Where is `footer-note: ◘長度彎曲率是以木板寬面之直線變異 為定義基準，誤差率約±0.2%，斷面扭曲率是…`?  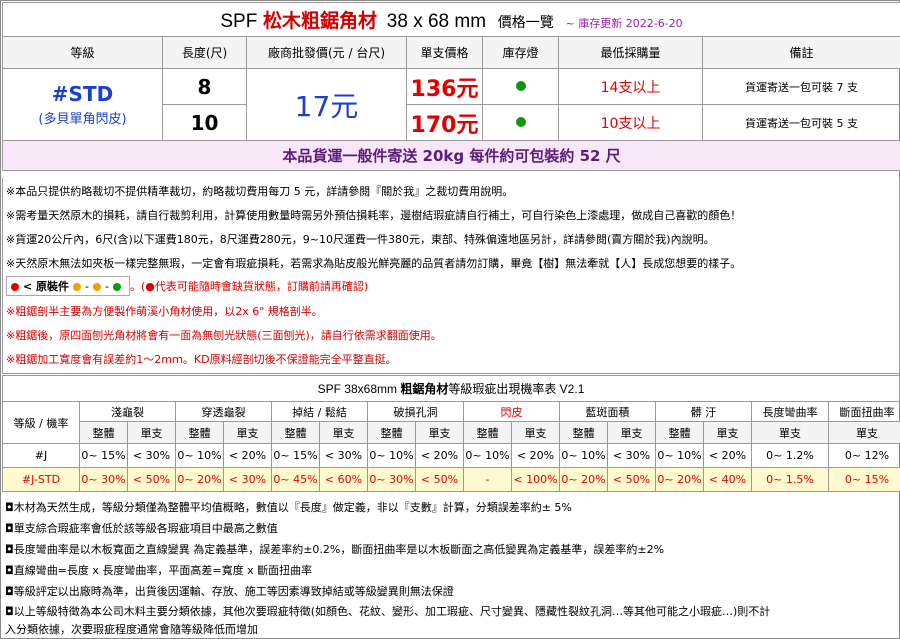
footer-note: ◘長度彎曲率是以木板寬面之直線變異 為定義基準，誤差率約±0.2%，斷面扭曲率是… is located at coordinates (335, 549).